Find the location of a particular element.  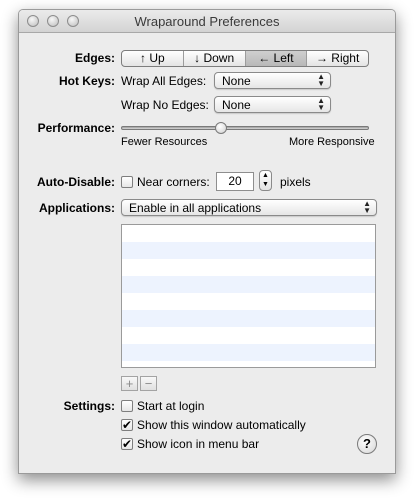

performance-slider-knob is located at coordinates (221, 128).